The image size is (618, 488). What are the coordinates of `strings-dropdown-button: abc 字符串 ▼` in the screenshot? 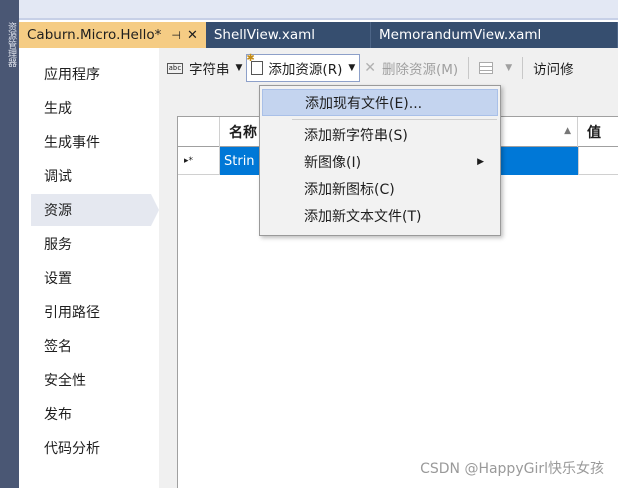 It's located at (204, 68).